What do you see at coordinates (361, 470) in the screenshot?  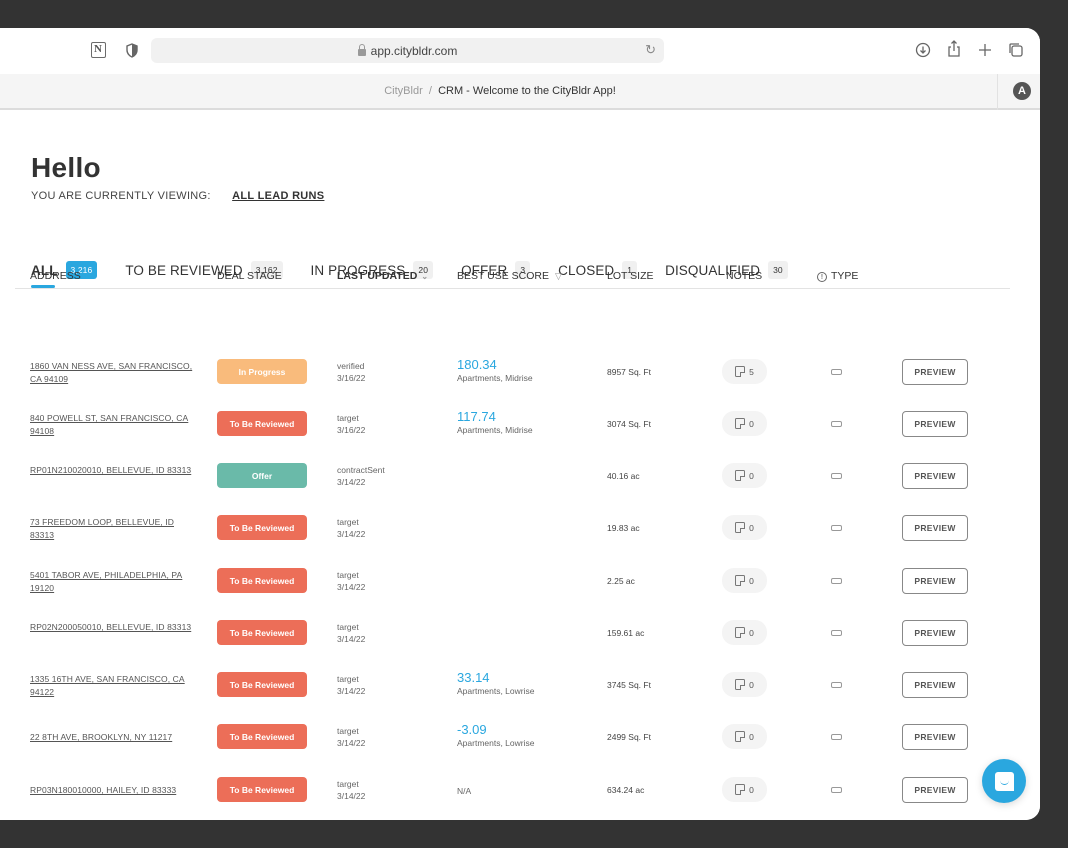 I see `lead-status: contractSent` at bounding box center [361, 470].